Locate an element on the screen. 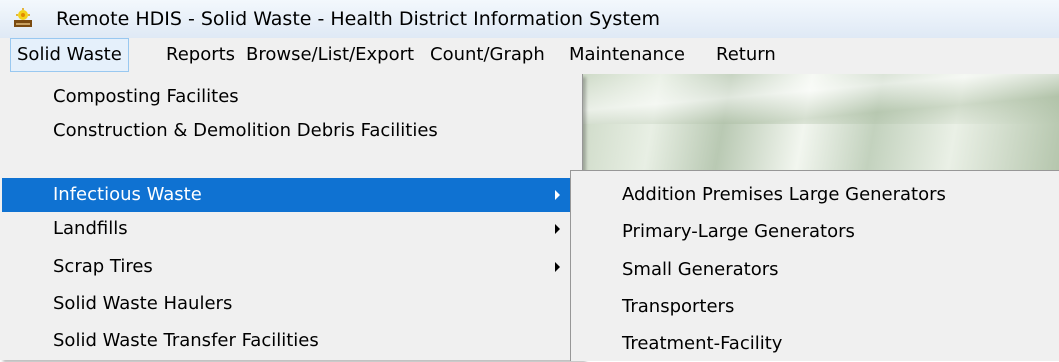  menu-maintenance: Maintenance is located at coordinates (627, 55).